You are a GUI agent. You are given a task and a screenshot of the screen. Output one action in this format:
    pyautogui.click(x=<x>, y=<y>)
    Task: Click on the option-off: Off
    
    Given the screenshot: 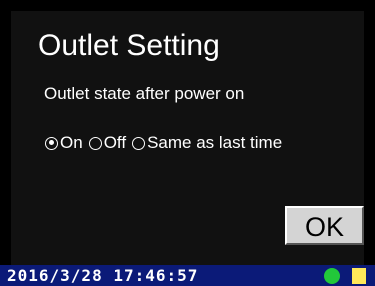 What is the action you would take?
    pyautogui.click(x=107, y=143)
    